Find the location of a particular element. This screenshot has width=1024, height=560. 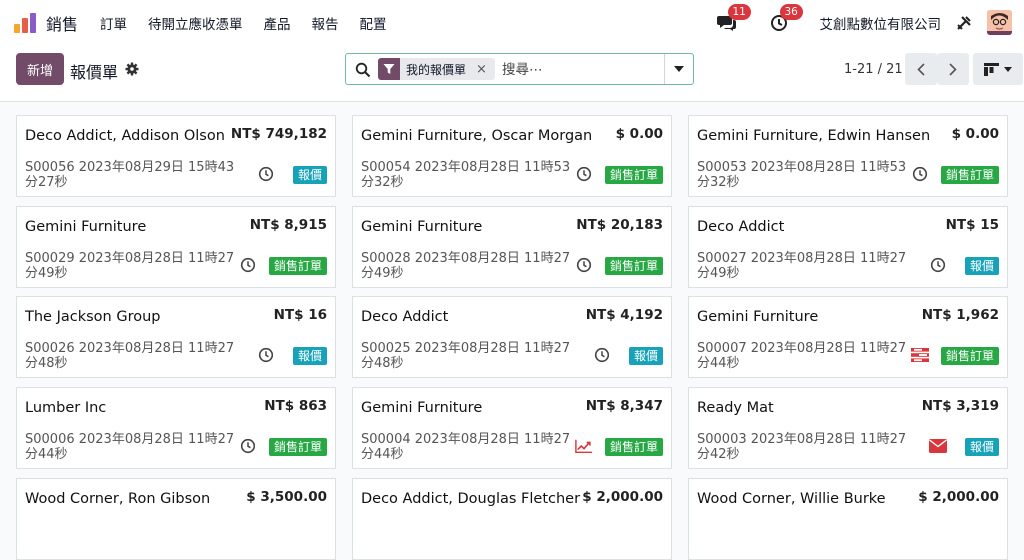

view-switcher-button is located at coordinates (998, 69).